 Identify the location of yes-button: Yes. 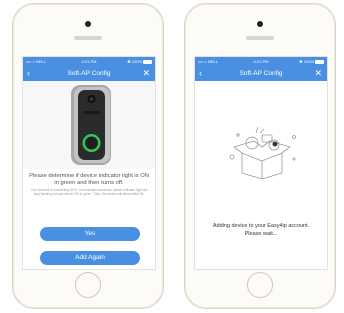
(90, 234).